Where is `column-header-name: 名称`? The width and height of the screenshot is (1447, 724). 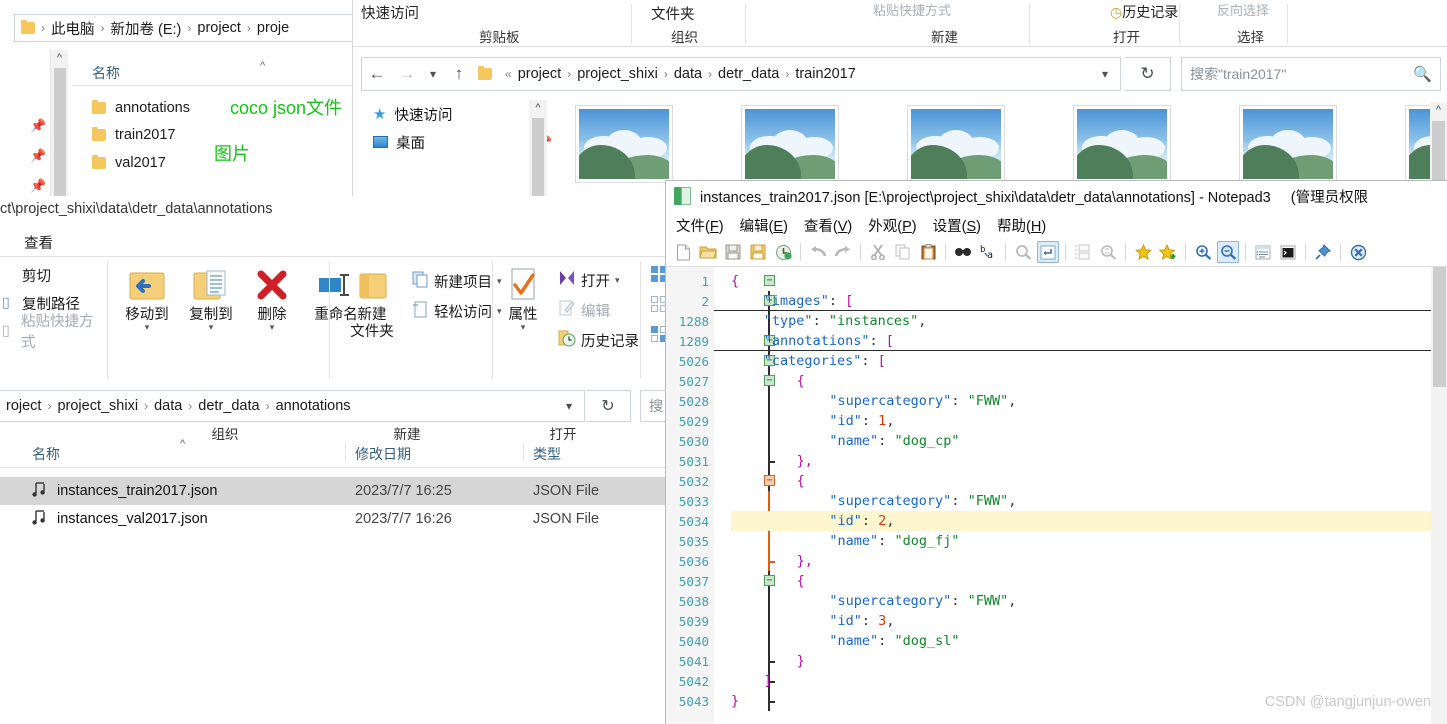 column-header-name: 名称 is located at coordinates (106, 73).